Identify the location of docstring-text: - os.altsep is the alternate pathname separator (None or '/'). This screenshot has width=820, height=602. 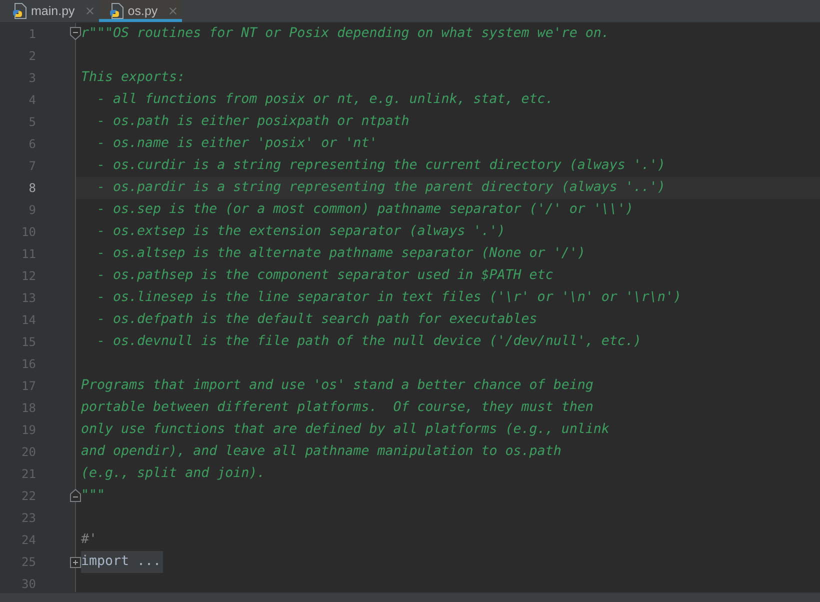
(341, 254).